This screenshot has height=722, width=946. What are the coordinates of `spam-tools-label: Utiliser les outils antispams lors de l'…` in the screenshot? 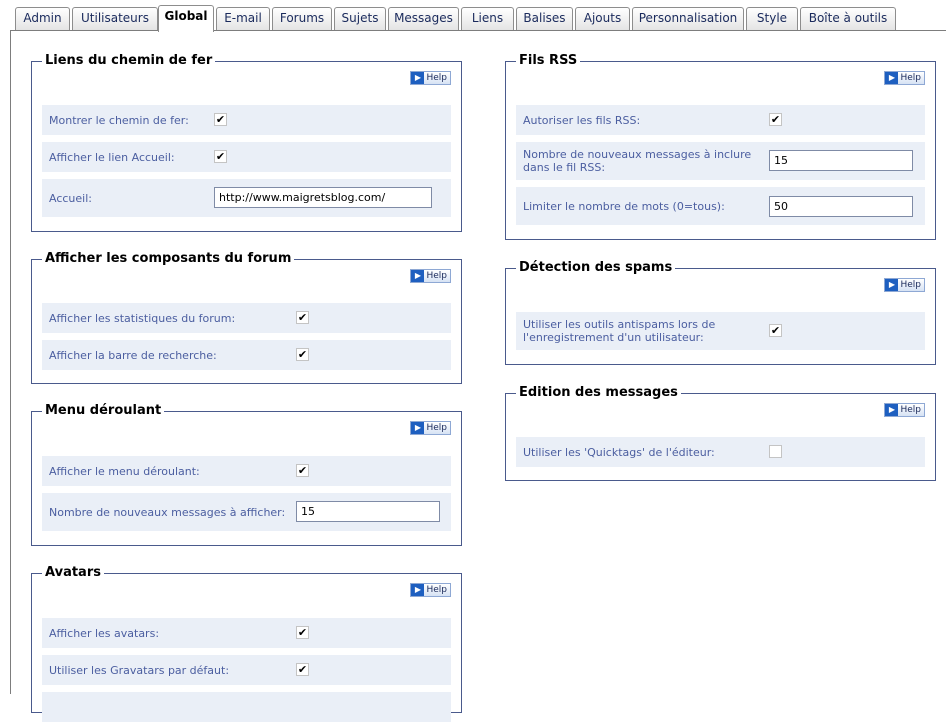 It's located at (619, 331).